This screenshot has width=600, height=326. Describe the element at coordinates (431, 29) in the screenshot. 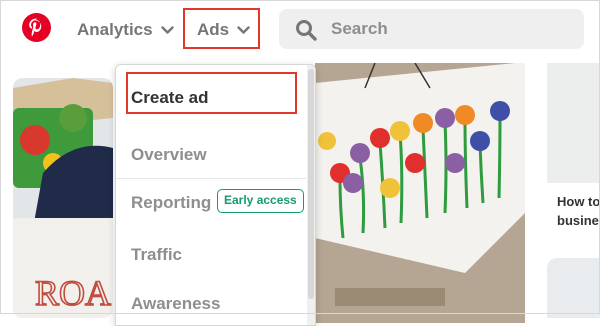

I see `search-bar: Search` at that location.